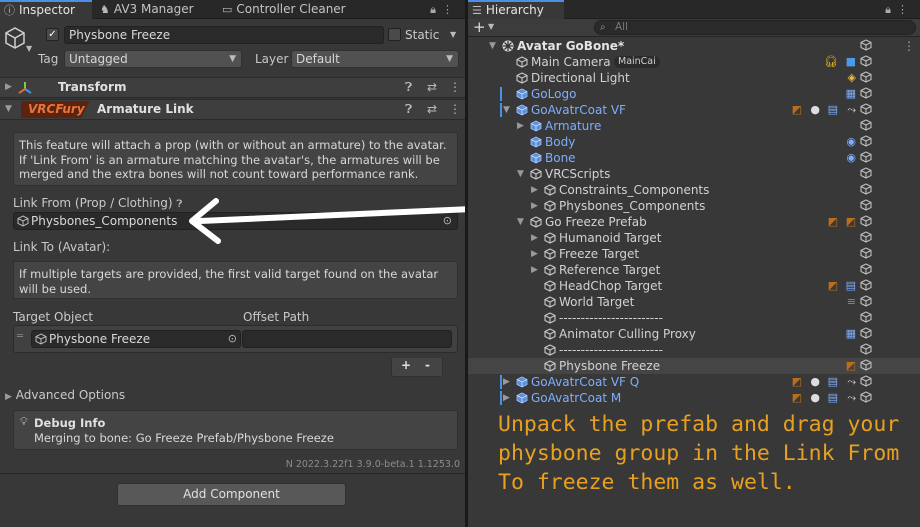 The height and width of the screenshot is (527, 920). I want to click on hierarchy-row: ▶ GoAvatrCoat VF Q ◩ ● ▤ ⤳, so click(694, 382).